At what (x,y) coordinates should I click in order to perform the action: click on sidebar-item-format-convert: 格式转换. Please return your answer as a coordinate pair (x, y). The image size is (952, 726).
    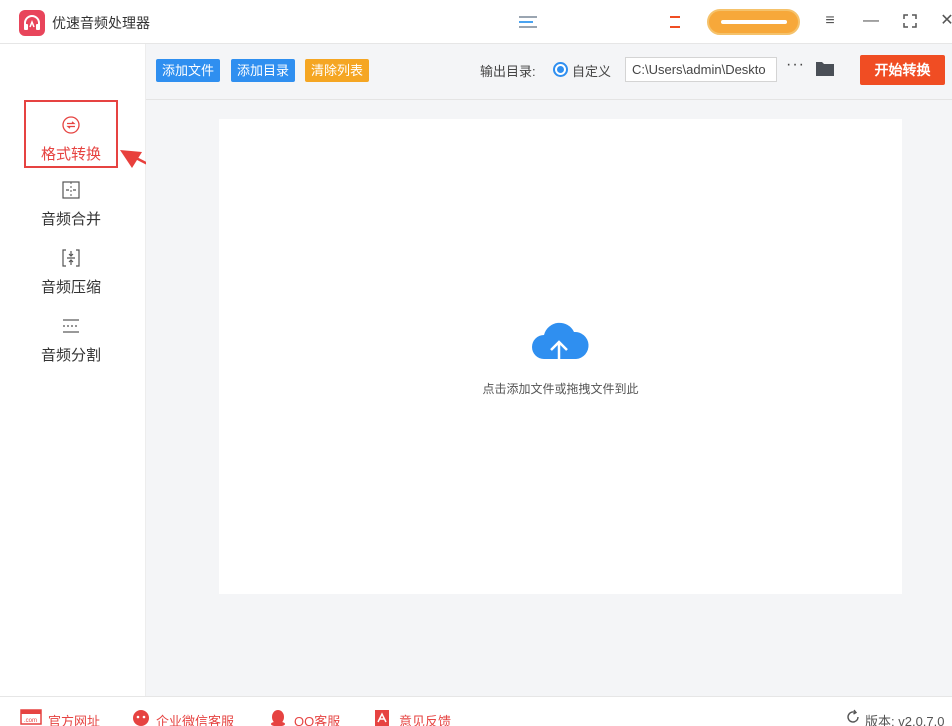
    Looking at the image, I should click on (71, 134).